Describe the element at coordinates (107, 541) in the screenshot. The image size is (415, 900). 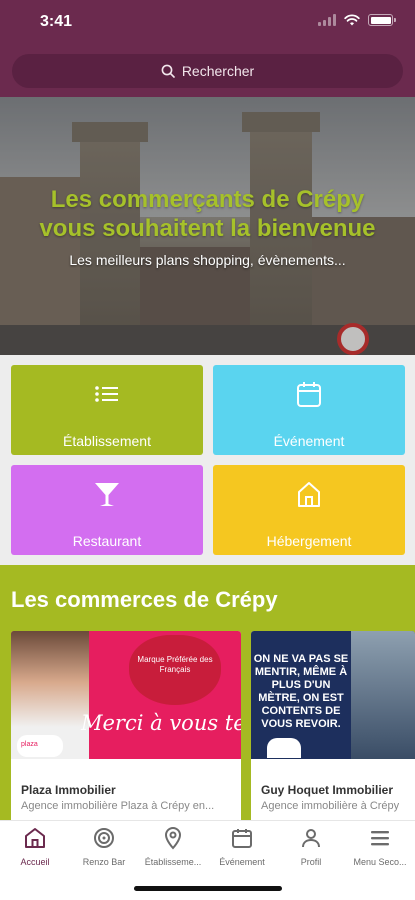
I see `category-label: Restaurant` at that location.